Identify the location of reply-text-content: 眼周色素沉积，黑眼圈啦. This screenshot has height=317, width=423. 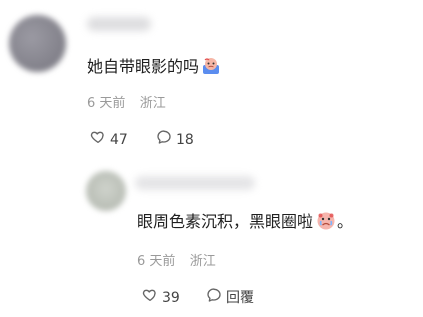
(225, 221).